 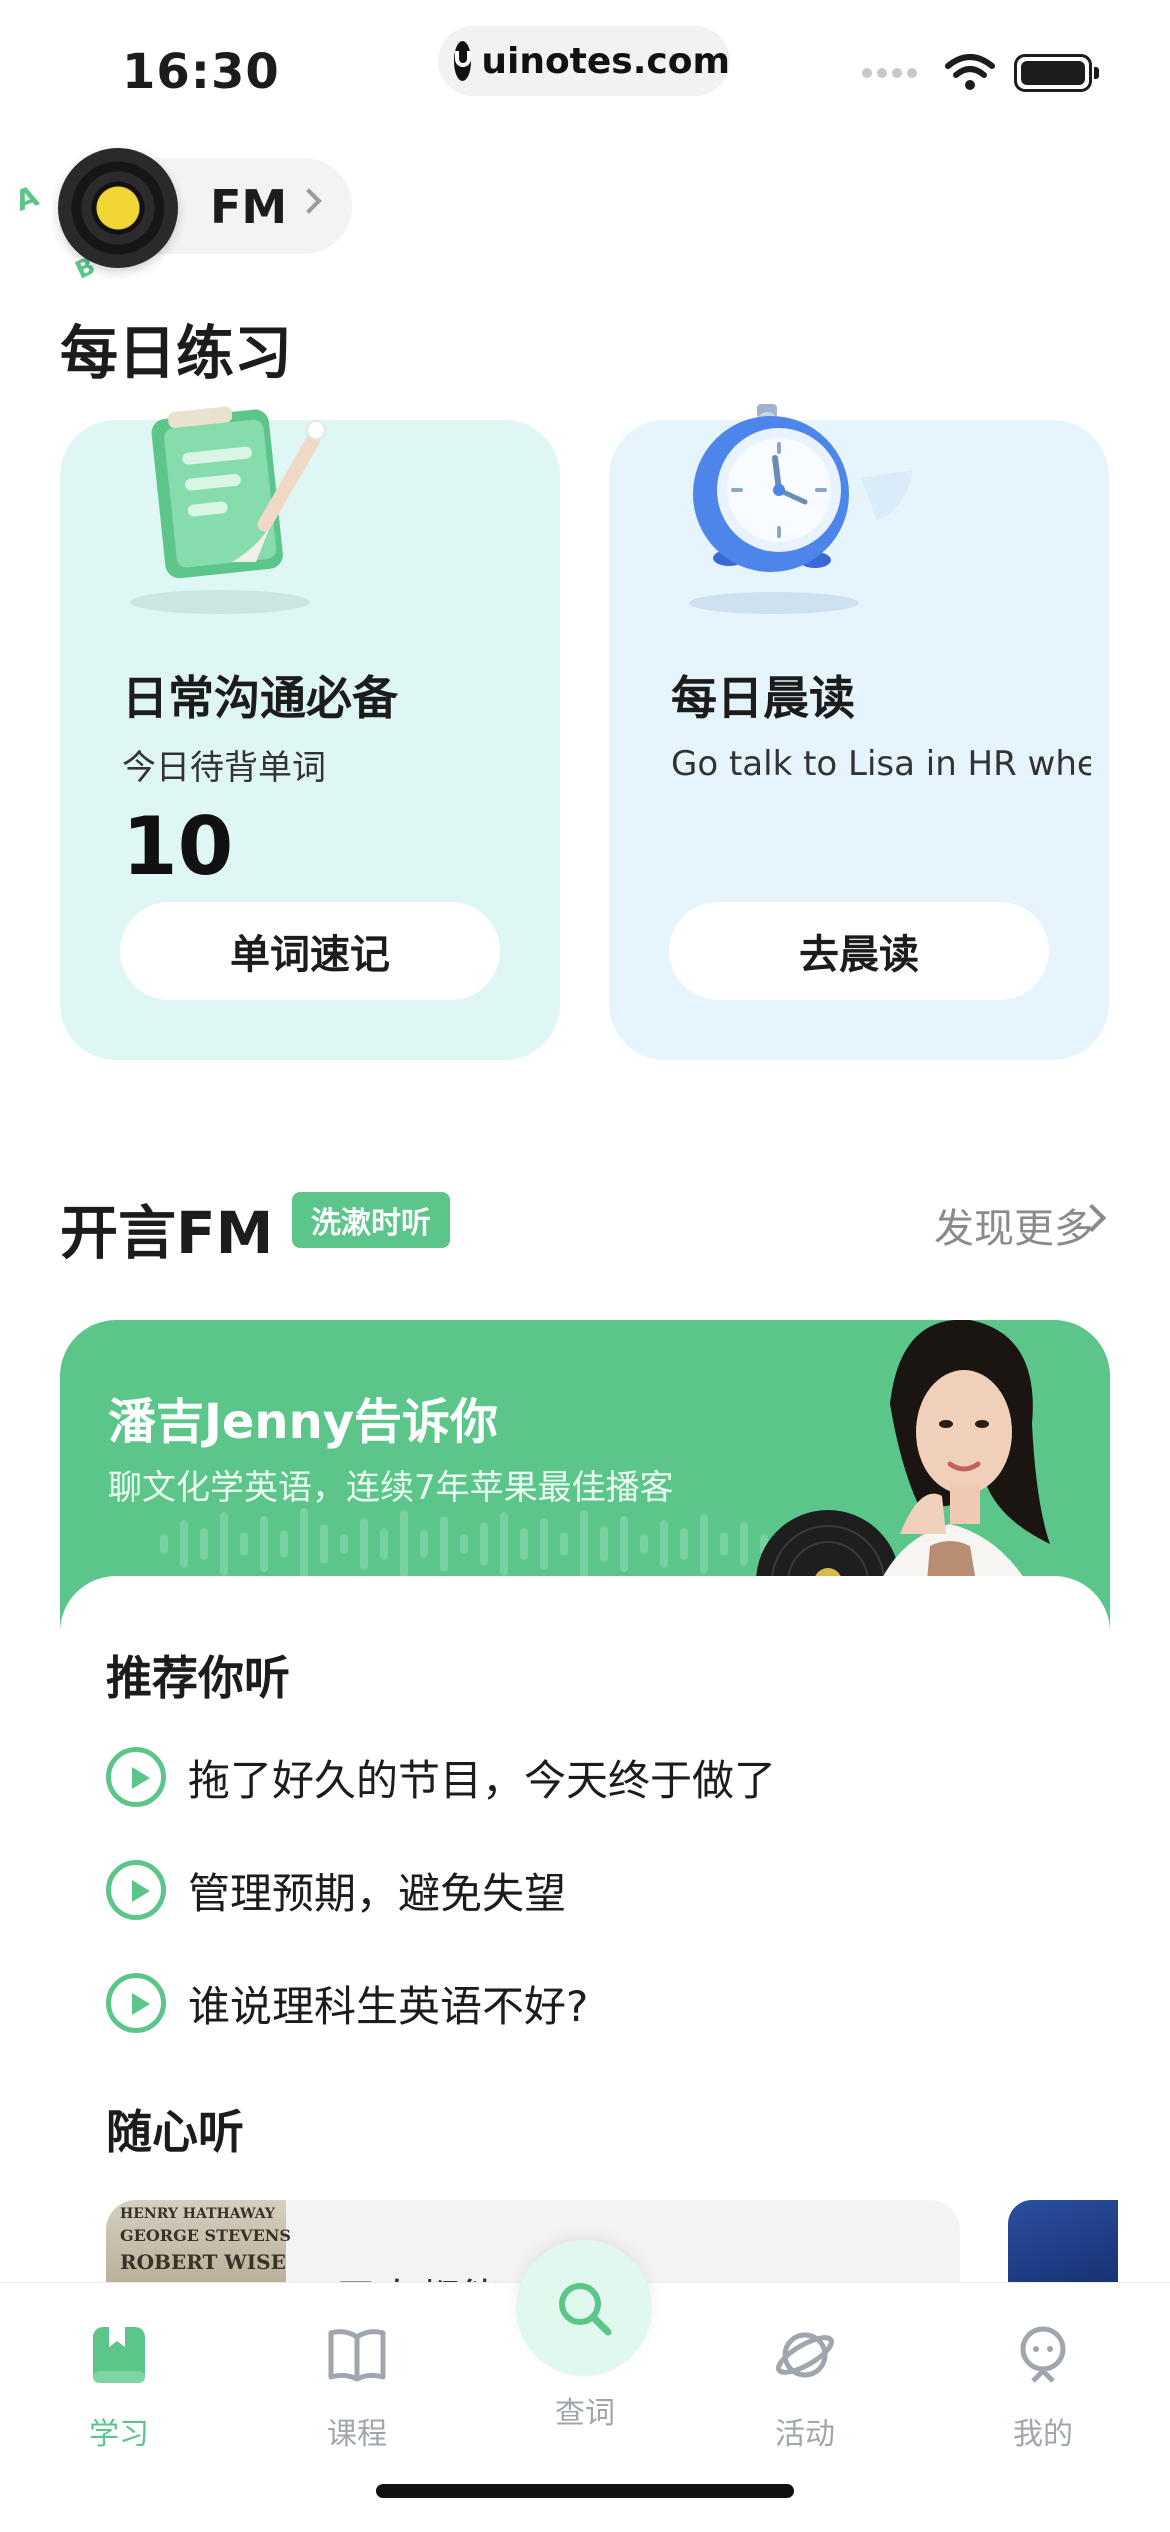 What do you see at coordinates (892, 73) in the screenshot?
I see `signal-dots-icon` at bounding box center [892, 73].